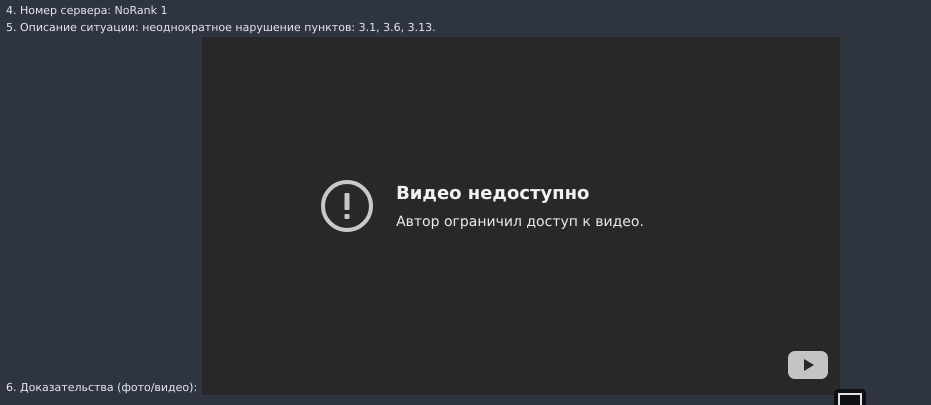 The height and width of the screenshot is (405, 931). What do you see at coordinates (87, 11) in the screenshot?
I see `text-line: 4. Номер сервера: NoRank 1` at bounding box center [87, 11].